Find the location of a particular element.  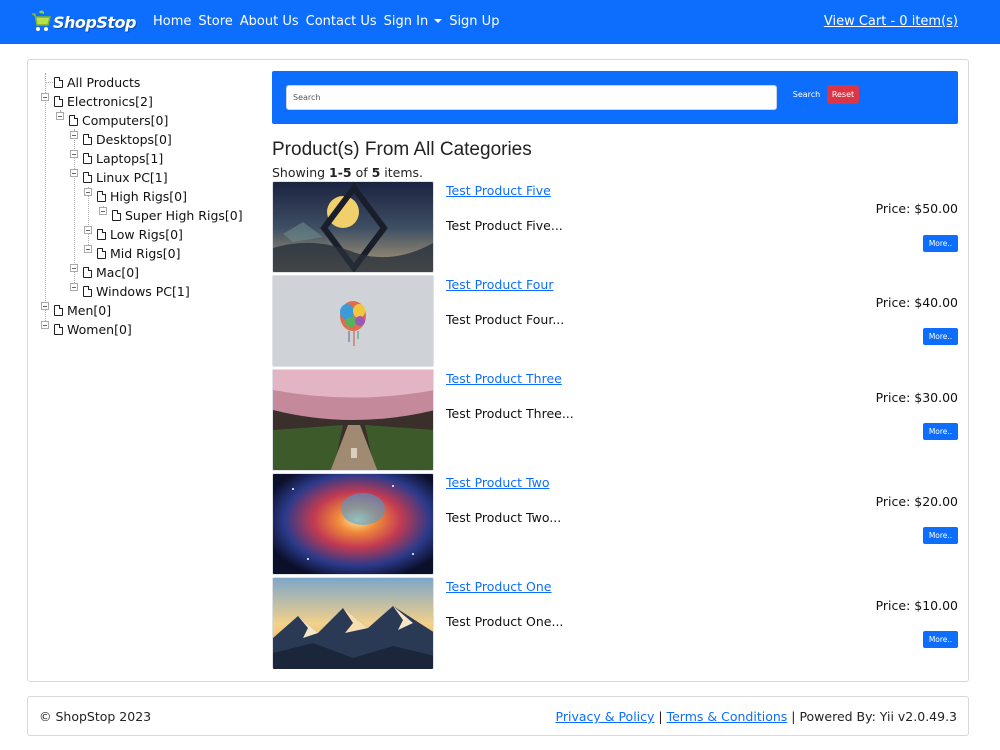

shopping-cart-logo-icon is located at coordinates (40, 22).